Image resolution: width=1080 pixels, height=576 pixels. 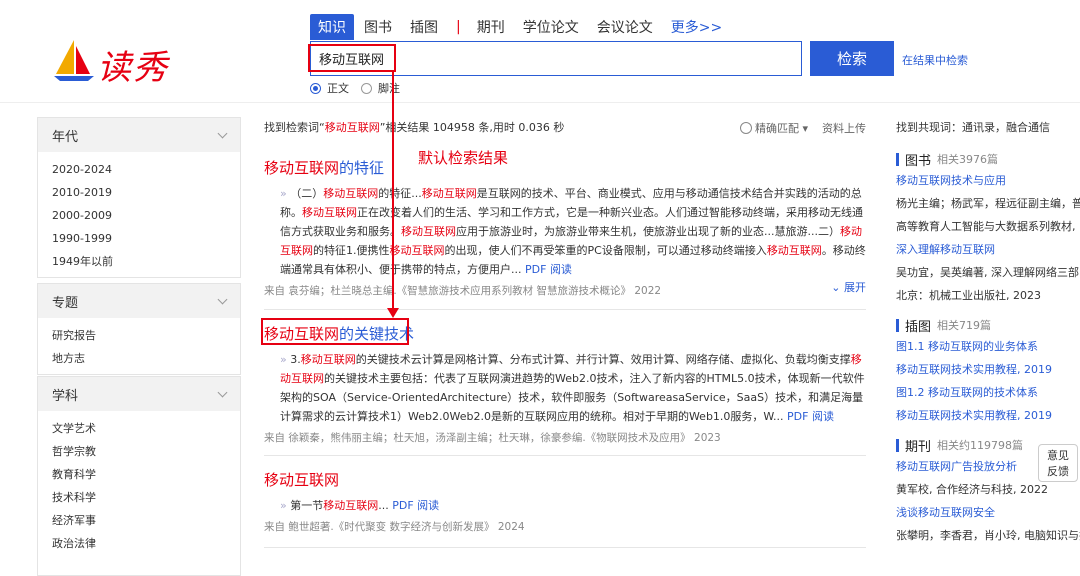 I want to click on radio-body-text, so click(x=315, y=88).